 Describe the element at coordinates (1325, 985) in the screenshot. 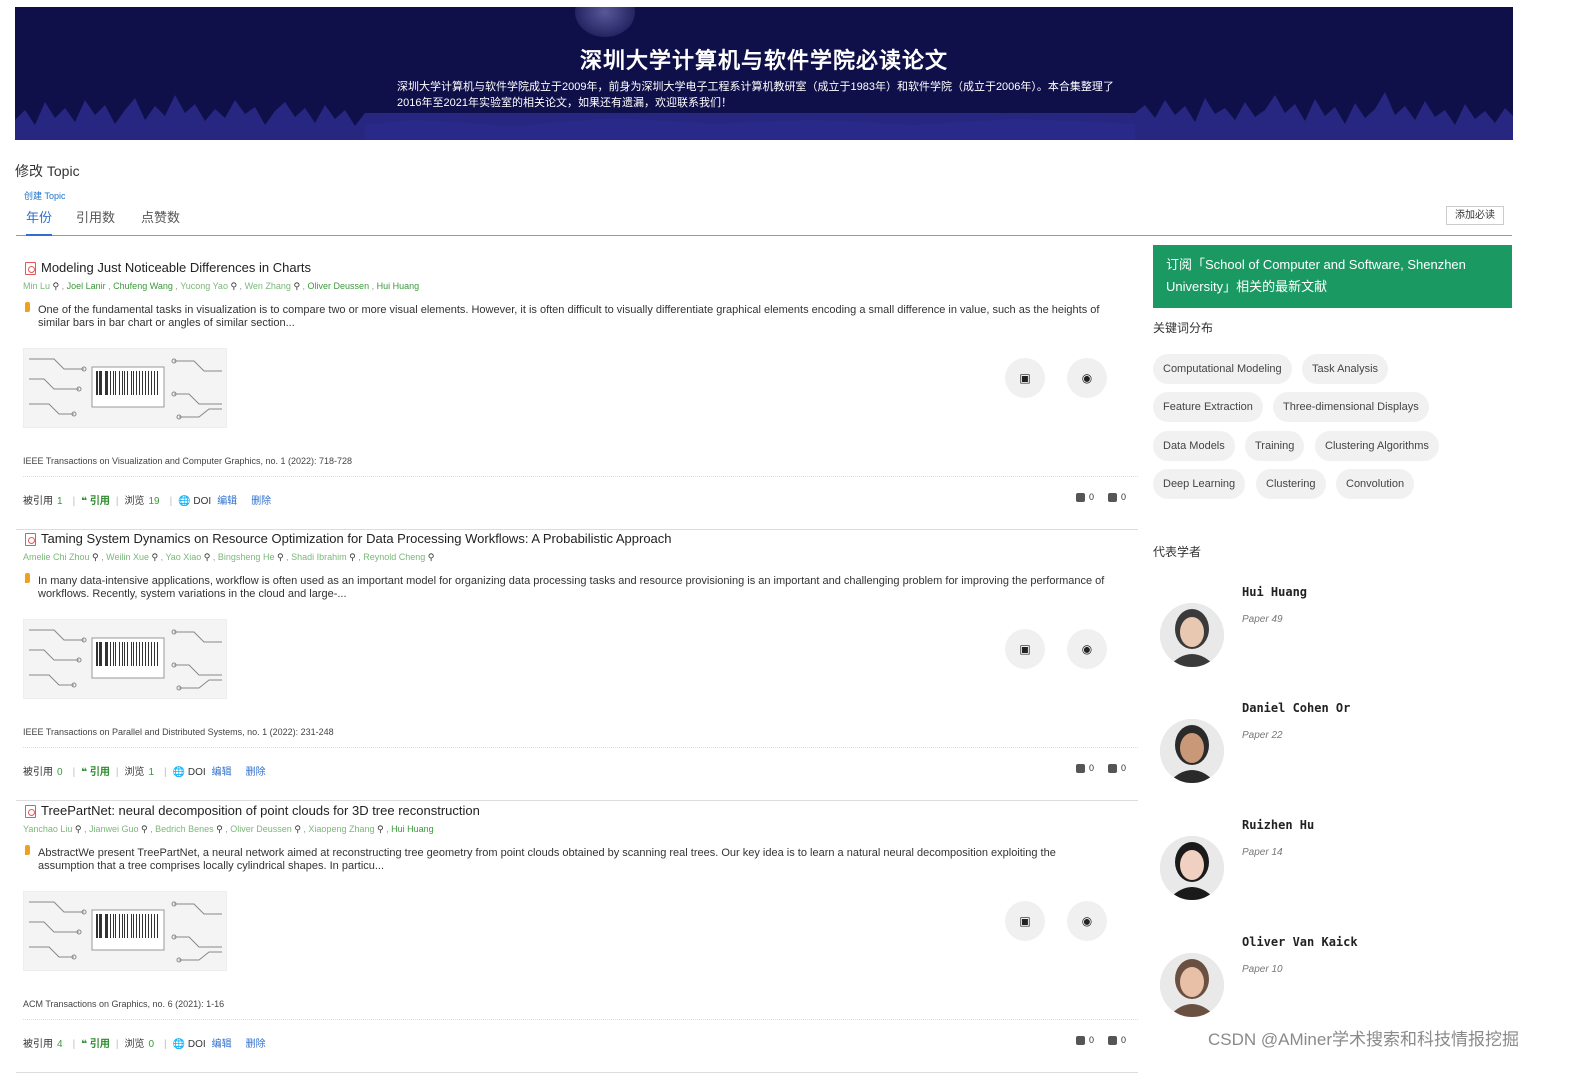

I see `scholar-item: Oliver Van Kaick Paper 10` at that location.